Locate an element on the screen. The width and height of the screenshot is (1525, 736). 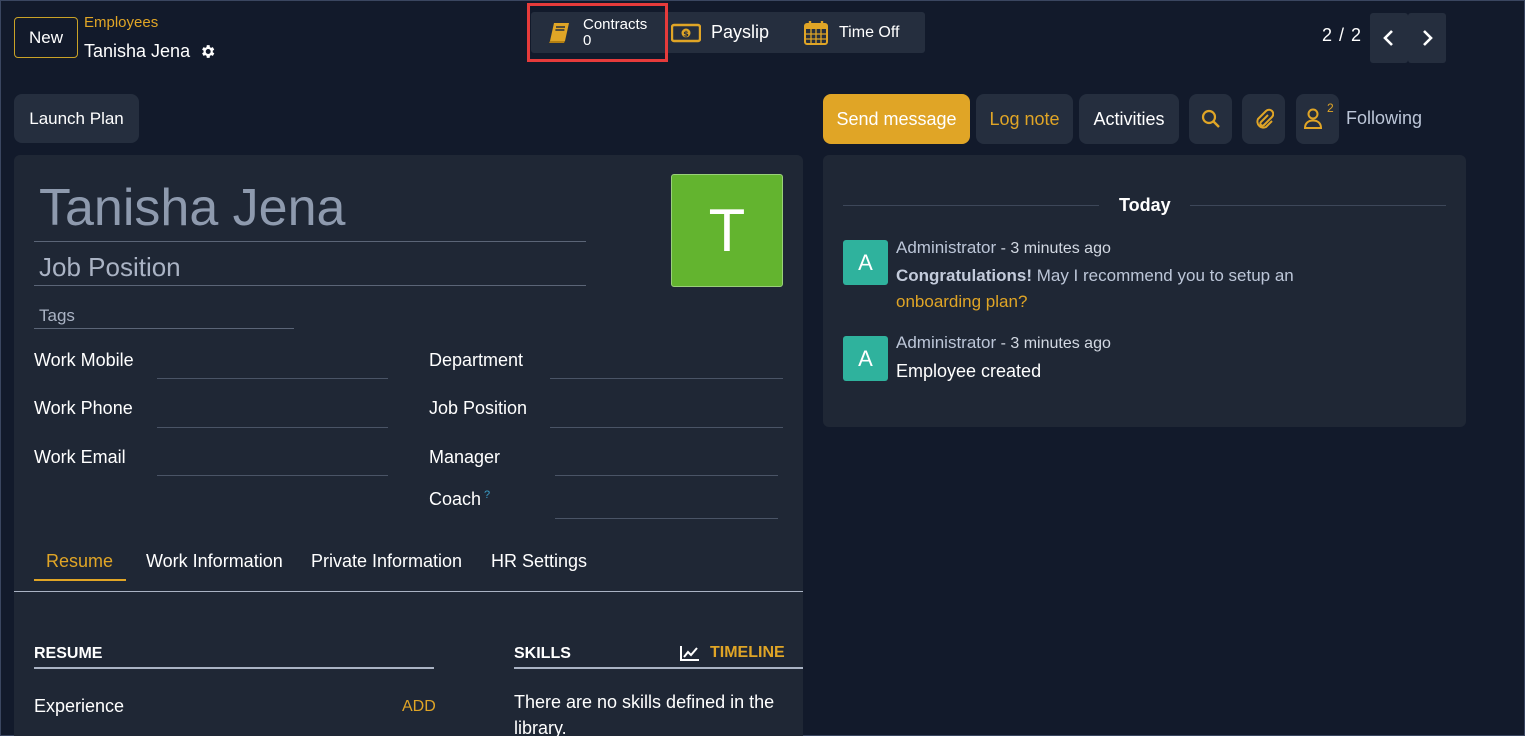
tab-hr-settings: HR Settings is located at coordinates (539, 561).